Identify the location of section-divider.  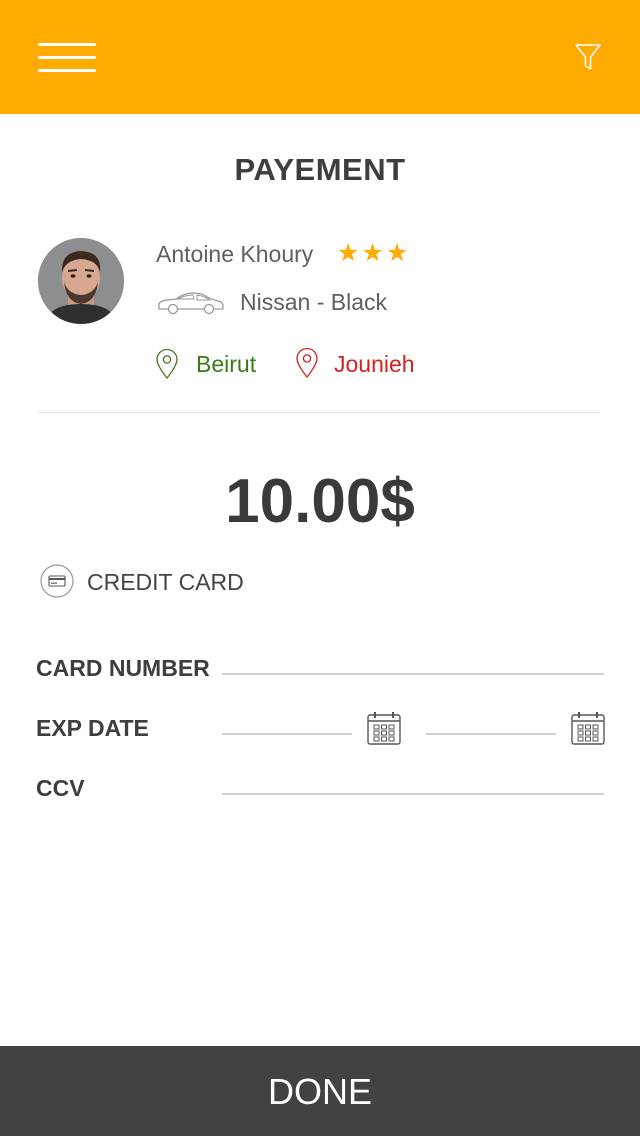
(319, 412).